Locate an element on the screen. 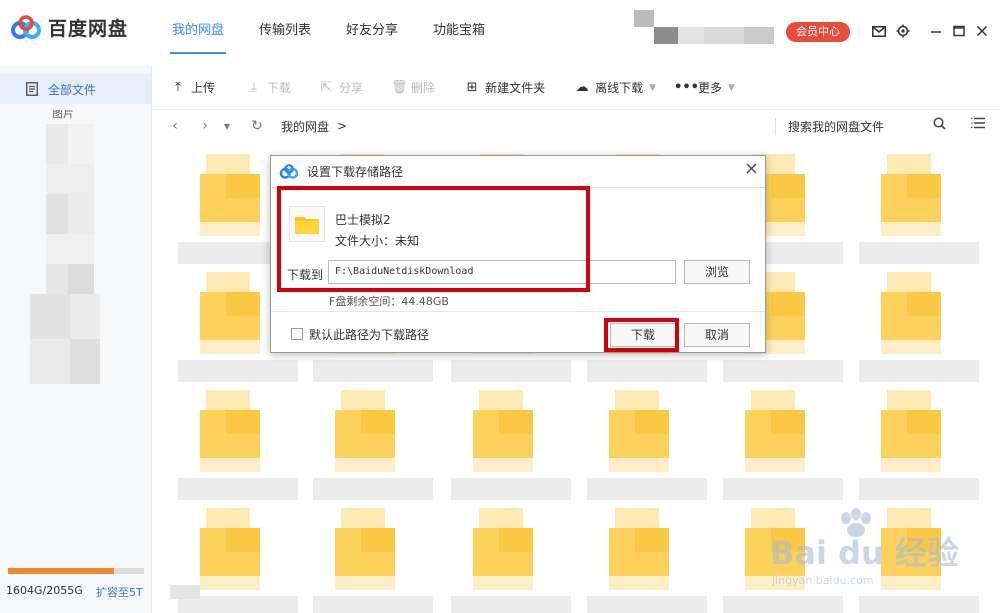  default-path-checkbox is located at coordinates (297, 334).